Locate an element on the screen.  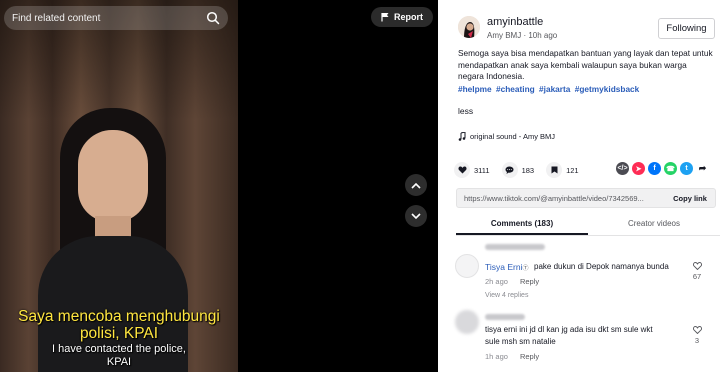
panel-tabs: Comments (183) Creator videos is located at coordinates (588, 225).